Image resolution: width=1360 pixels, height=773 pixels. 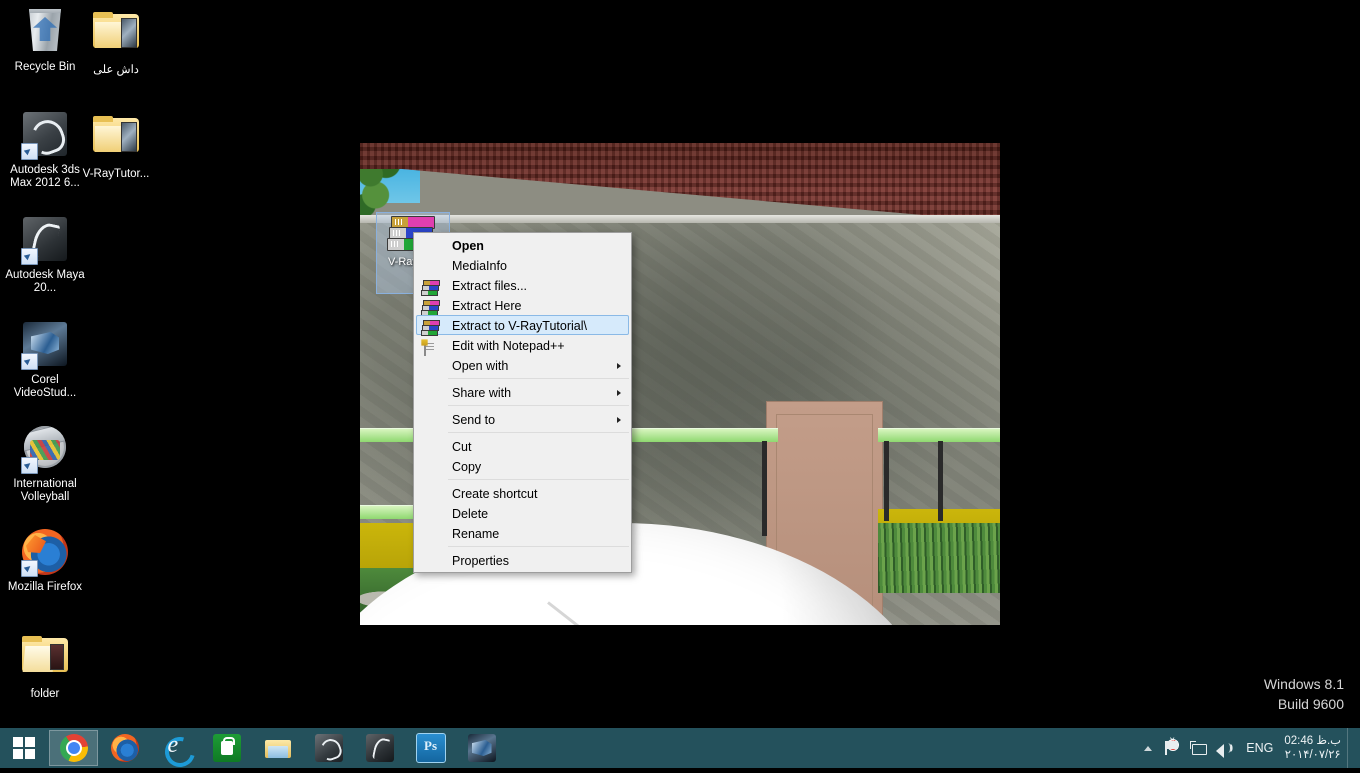 What do you see at coordinates (116, 70) in the screenshot?
I see `desktop-icon-label: داش على` at bounding box center [116, 70].